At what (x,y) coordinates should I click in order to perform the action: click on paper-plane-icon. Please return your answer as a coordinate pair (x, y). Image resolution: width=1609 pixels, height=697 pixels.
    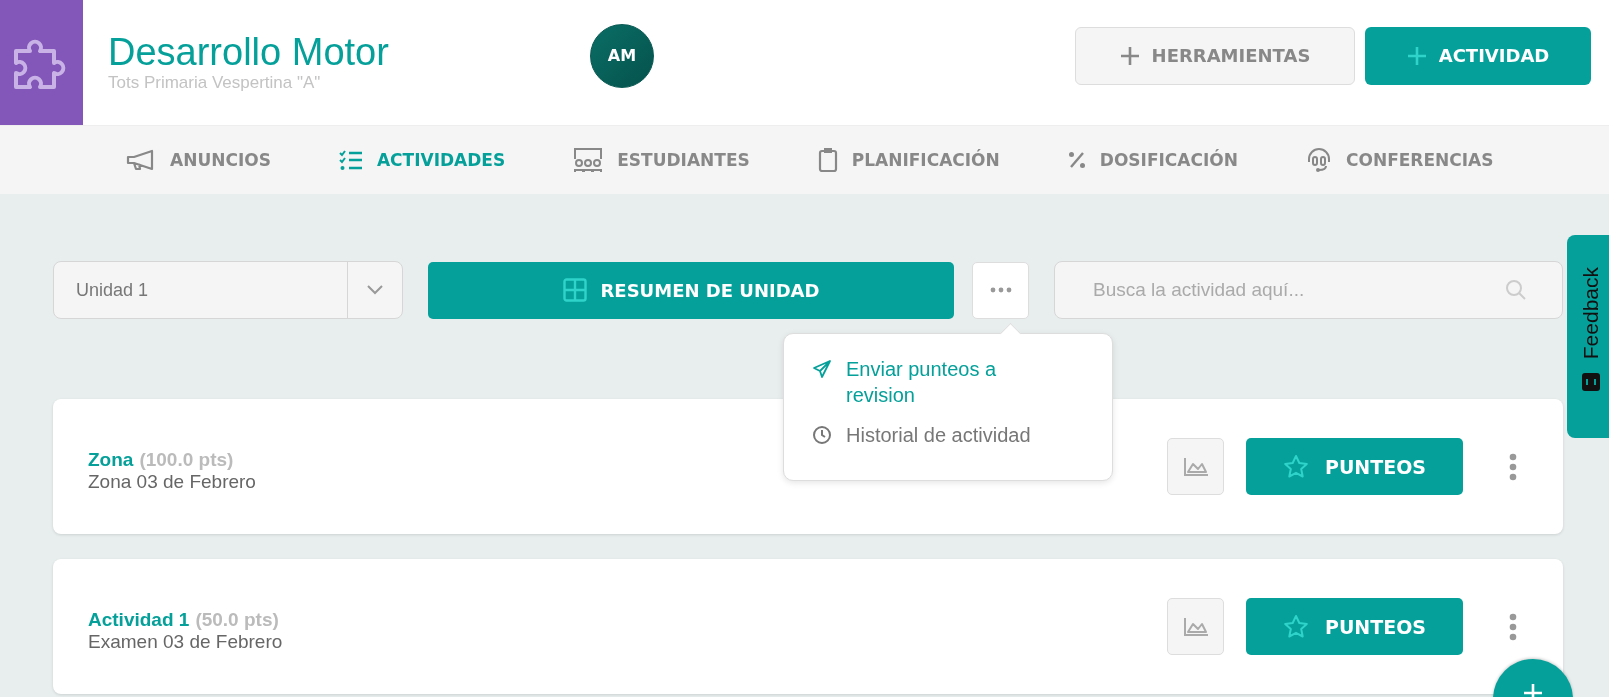
    Looking at the image, I should click on (822, 369).